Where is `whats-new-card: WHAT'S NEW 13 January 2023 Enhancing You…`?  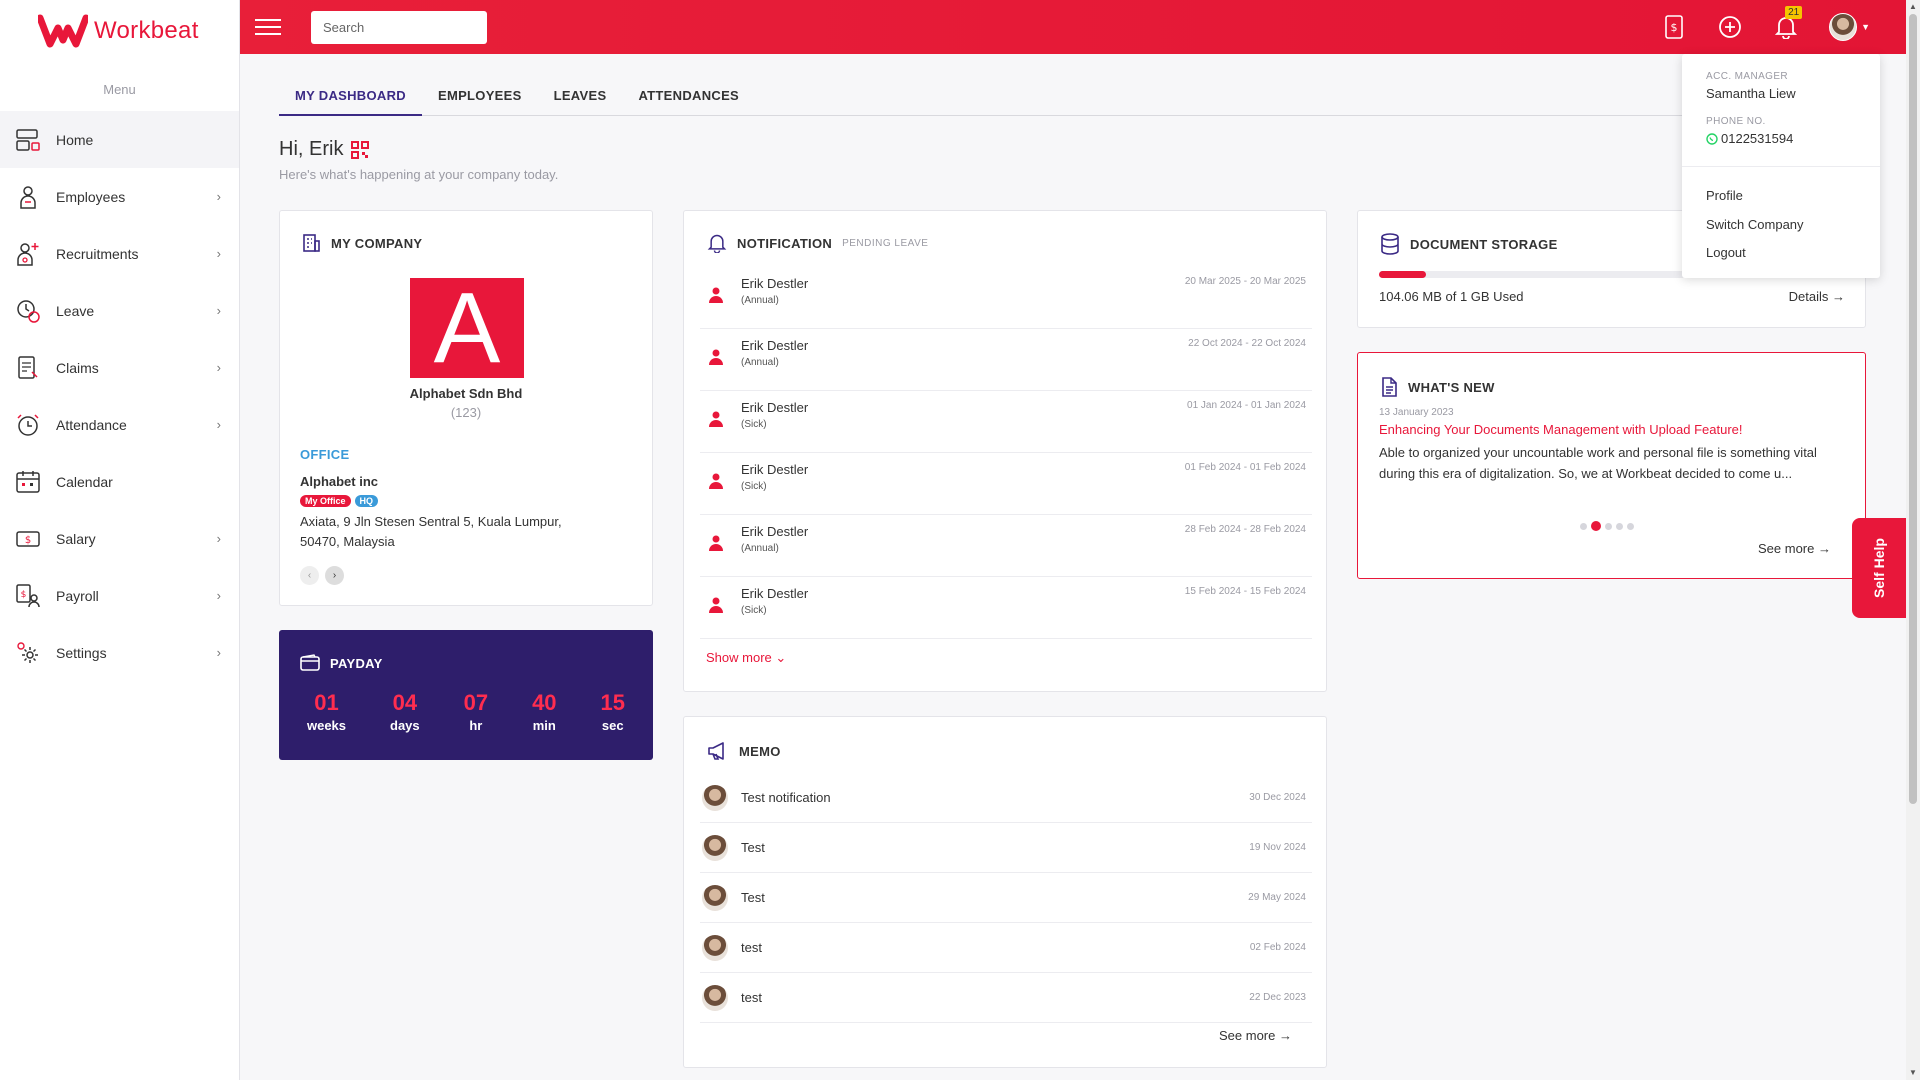 whats-new-card: WHAT'S NEW 13 January 2023 Enhancing You… is located at coordinates (1611, 465).